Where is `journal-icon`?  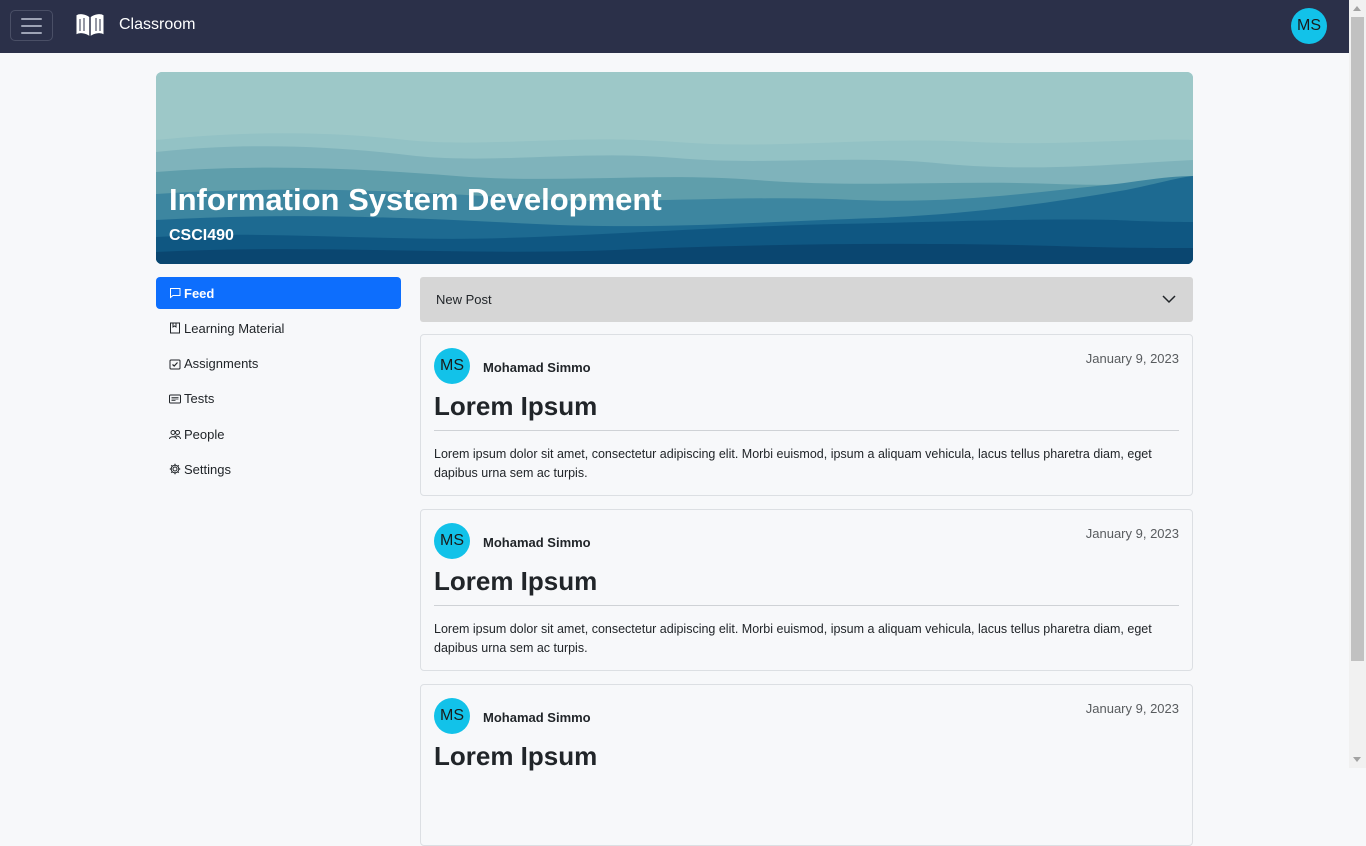 journal-icon is located at coordinates (175, 328).